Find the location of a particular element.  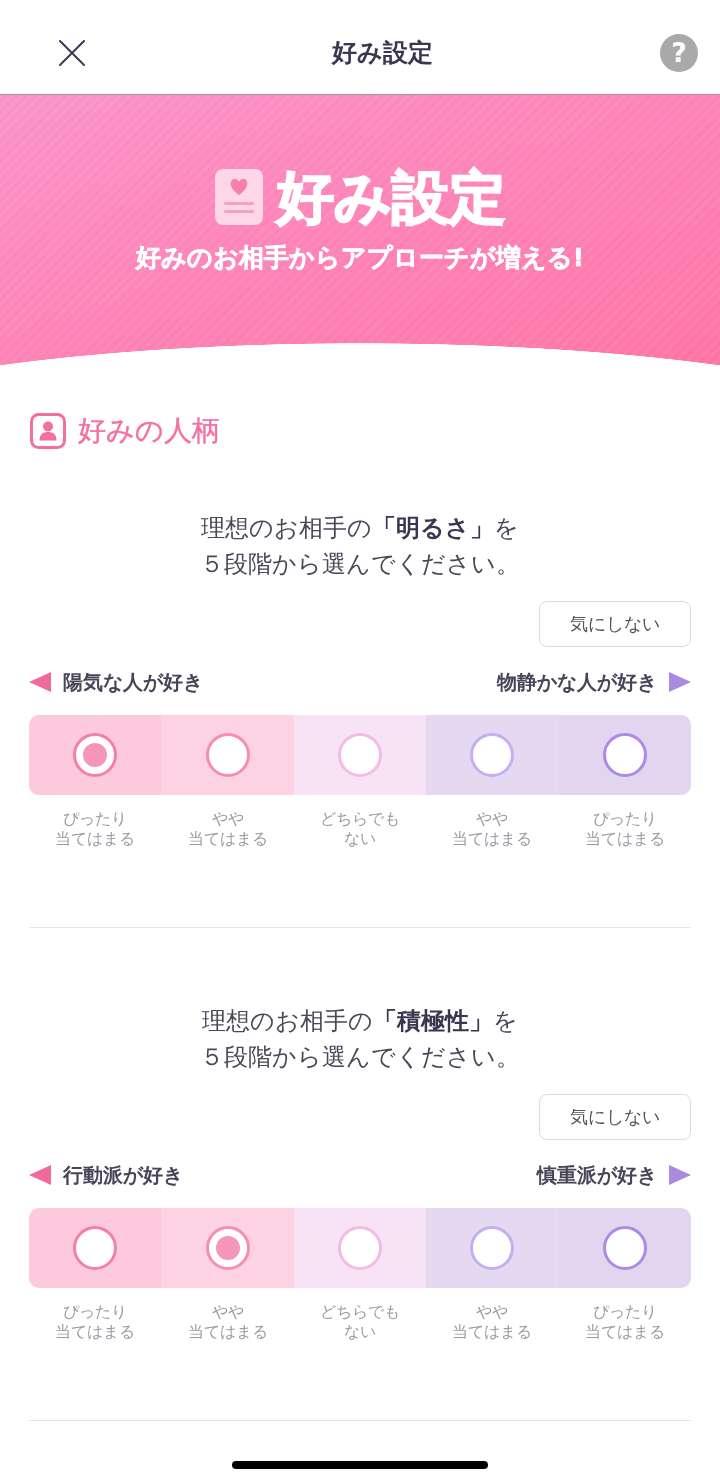

scale-right-label: 物静かな人が好き is located at coordinates (577, 682).